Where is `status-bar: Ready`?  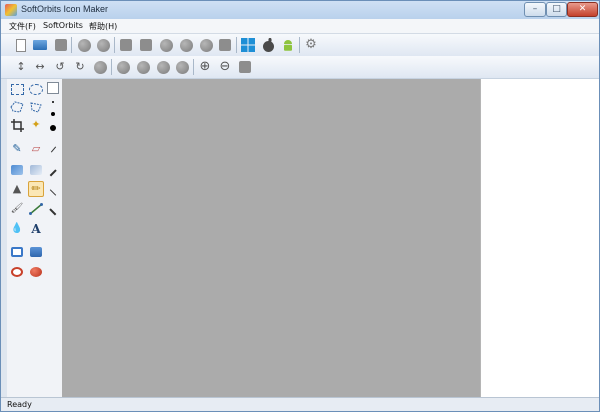
status-bar: Ready is located at coordinates (300, 404).